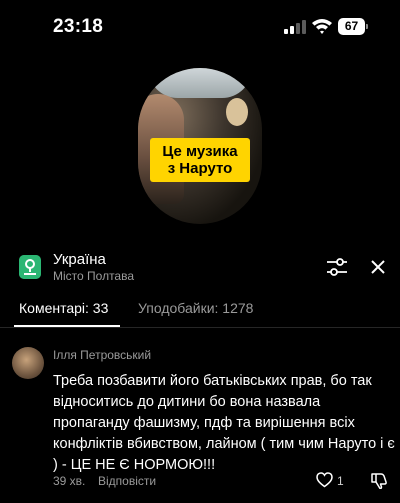  I want to click on caption-line-1: Це музика, so click(200, 151).